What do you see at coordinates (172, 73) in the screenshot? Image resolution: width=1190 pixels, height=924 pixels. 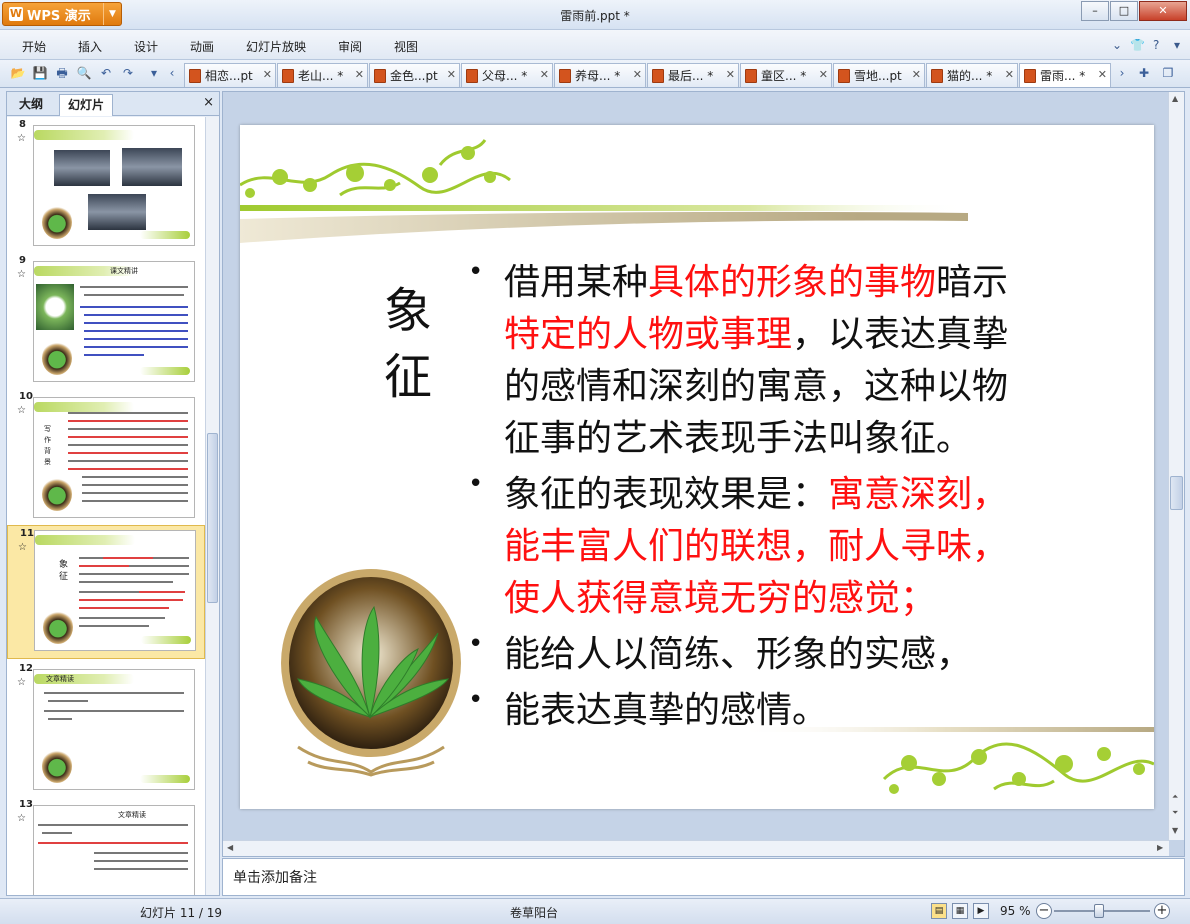 I see `tab-scroll-left-icon: ‹` at bounding box center [172, 73].